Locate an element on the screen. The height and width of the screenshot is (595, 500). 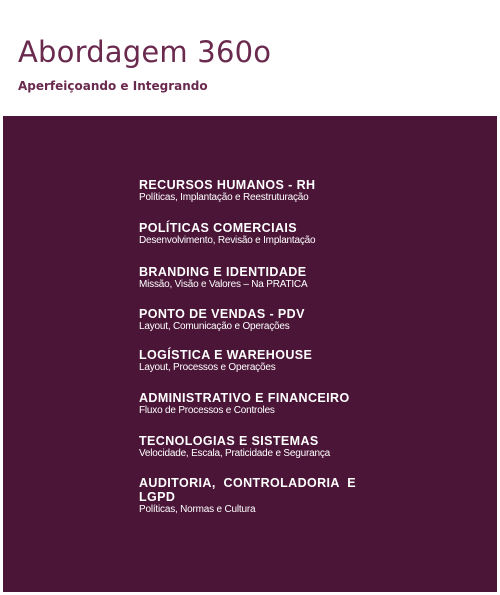
service-title: AUDITORIA, CONTROLADORIA E LGPD is located at coordinates (248, 490).